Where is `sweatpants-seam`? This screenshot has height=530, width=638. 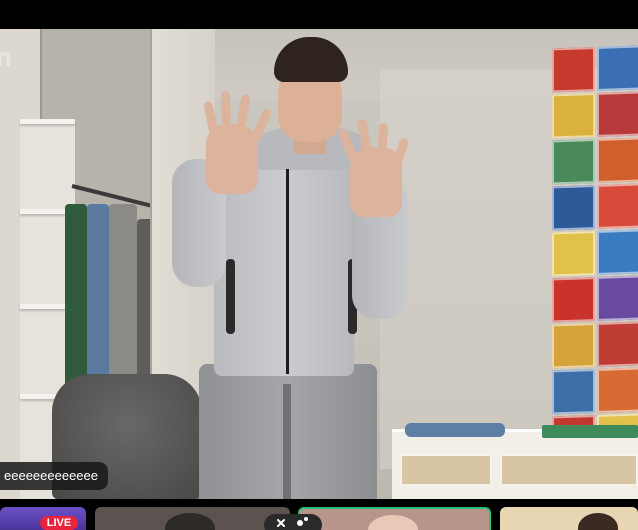 sweatpants-seam is located at coordinates (287, 441).